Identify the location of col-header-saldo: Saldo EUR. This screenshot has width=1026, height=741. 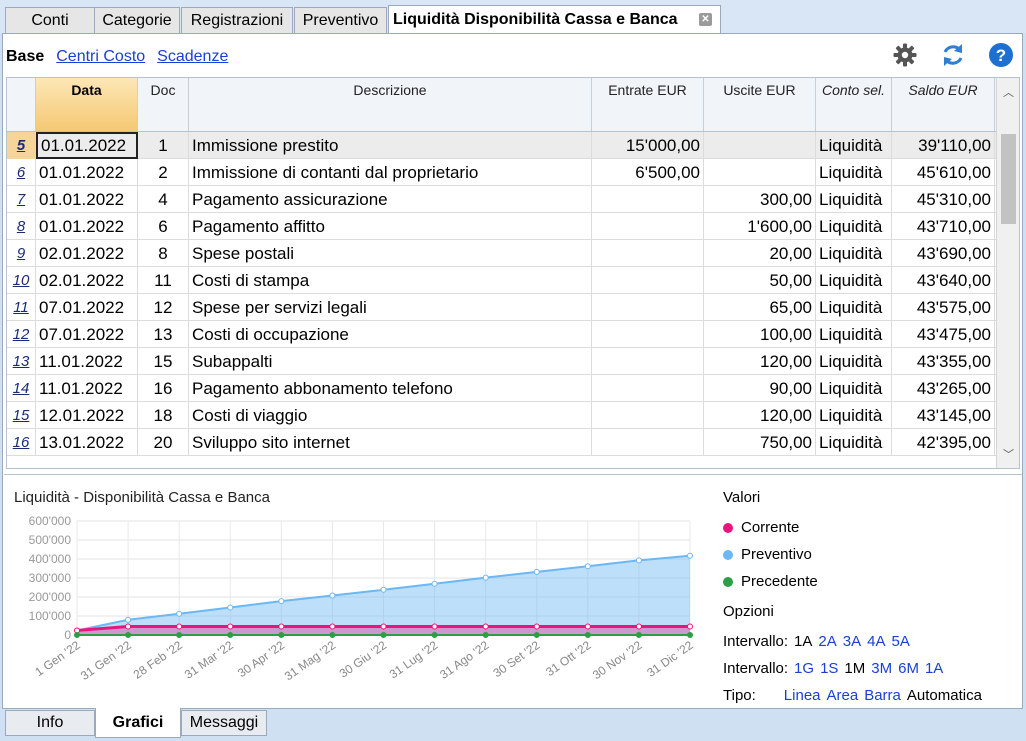
(943, 104).